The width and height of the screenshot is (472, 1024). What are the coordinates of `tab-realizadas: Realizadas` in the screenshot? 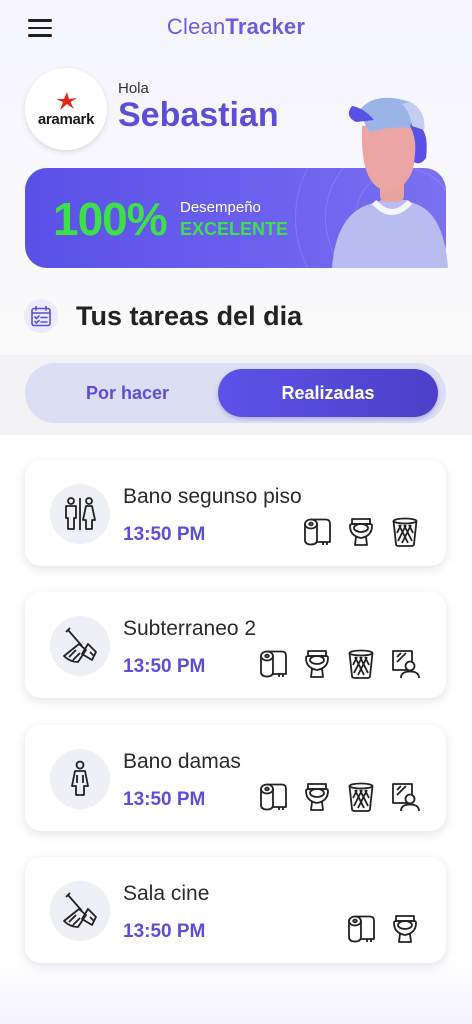 It's located at (328, 393).